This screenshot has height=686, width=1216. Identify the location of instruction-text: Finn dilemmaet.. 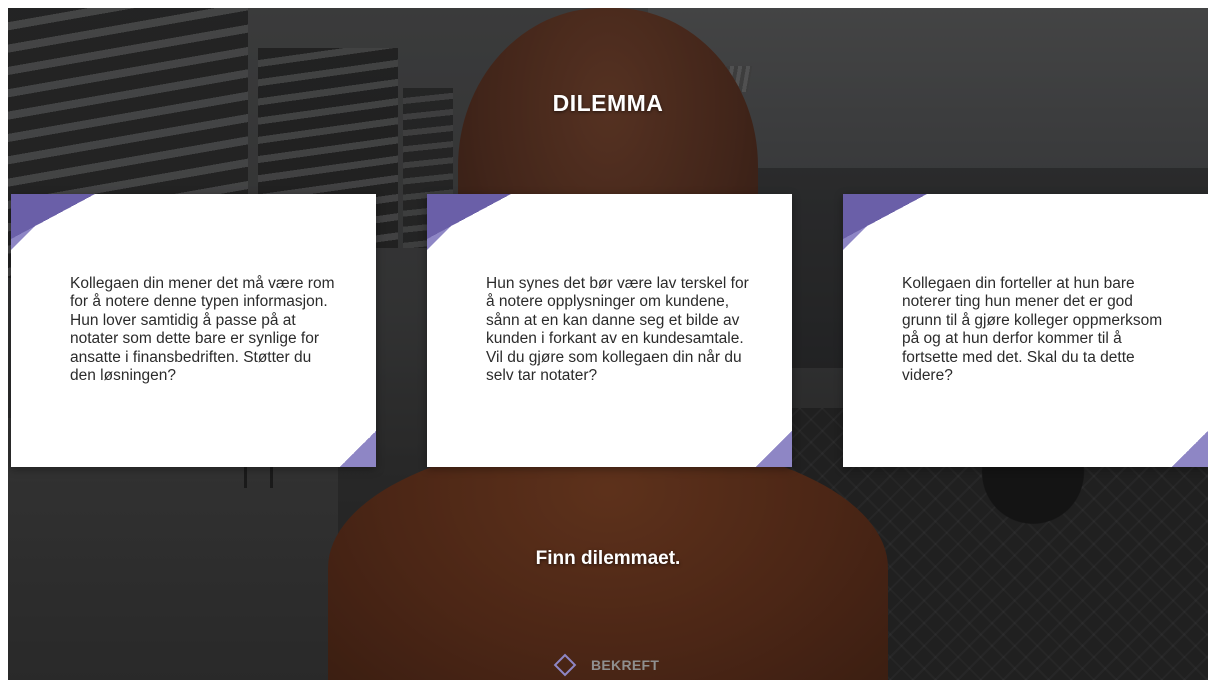
(608, 558).